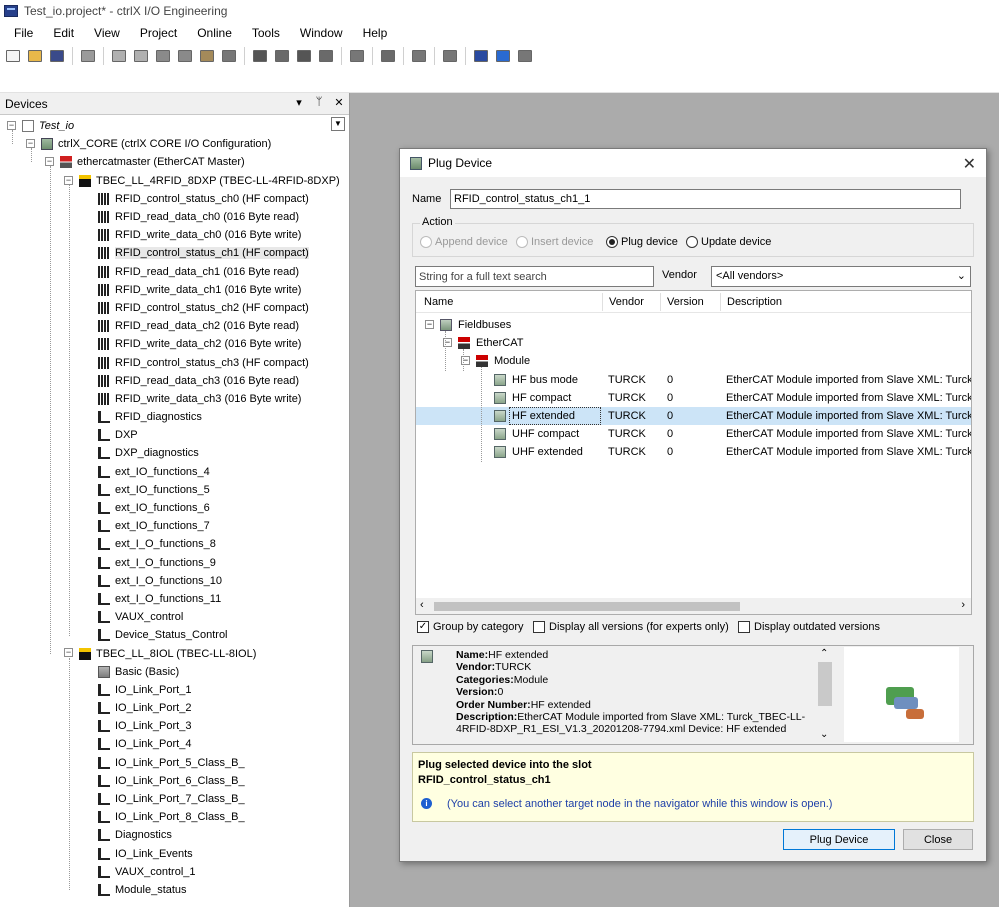 Image resolution: width=999 pixels, height=907 pixels. Describe the element at coordinates (174, 217) in the screenshot. I see `tree-node: RFID_read_data_ch0 (016 Byte read)` at that location.